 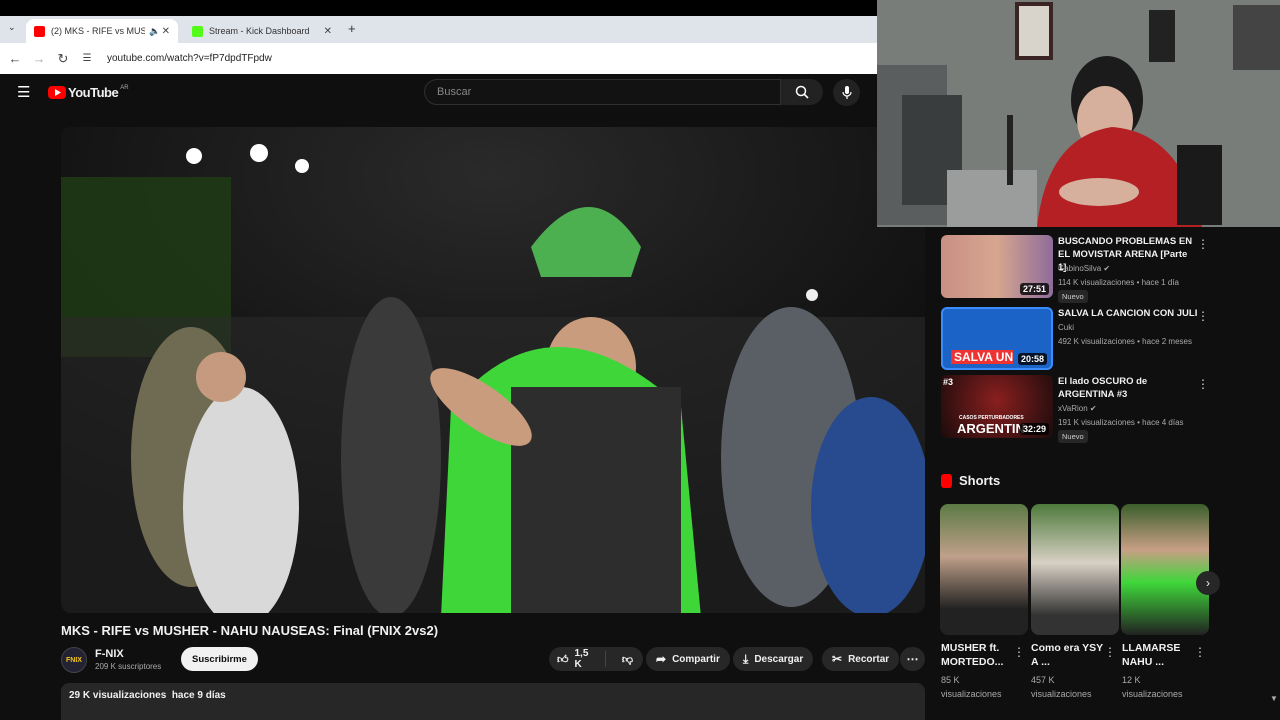 I want to click on download-label: Descargar, so click(x=779, y=659).